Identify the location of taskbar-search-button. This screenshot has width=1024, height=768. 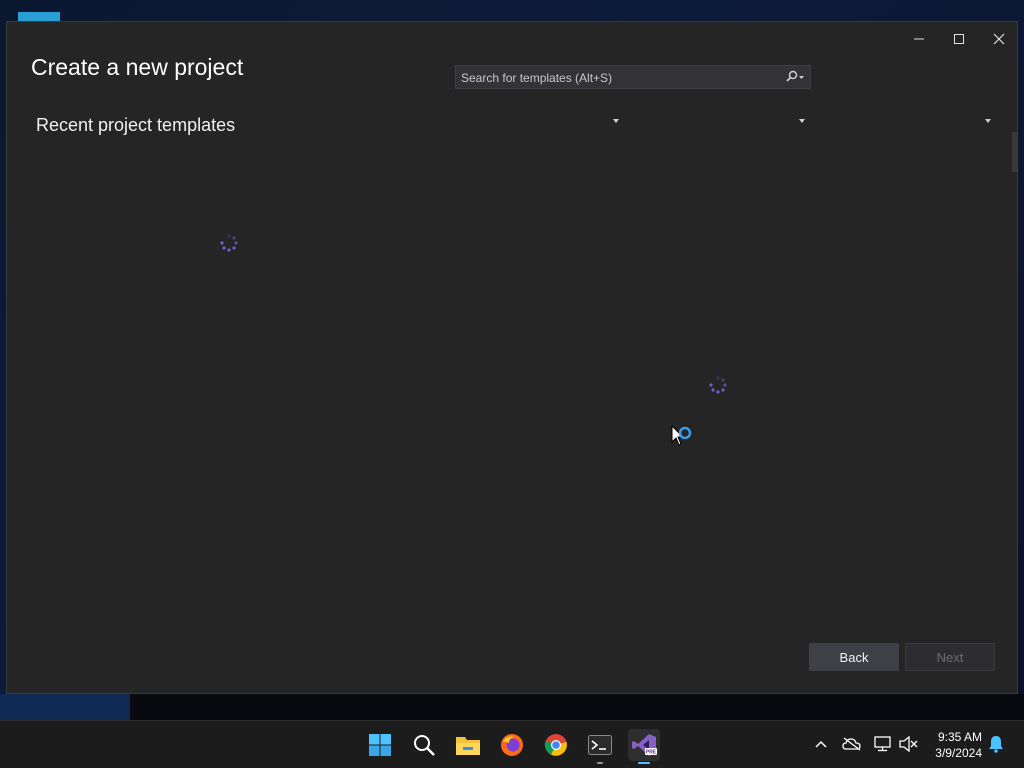
(424, 745).